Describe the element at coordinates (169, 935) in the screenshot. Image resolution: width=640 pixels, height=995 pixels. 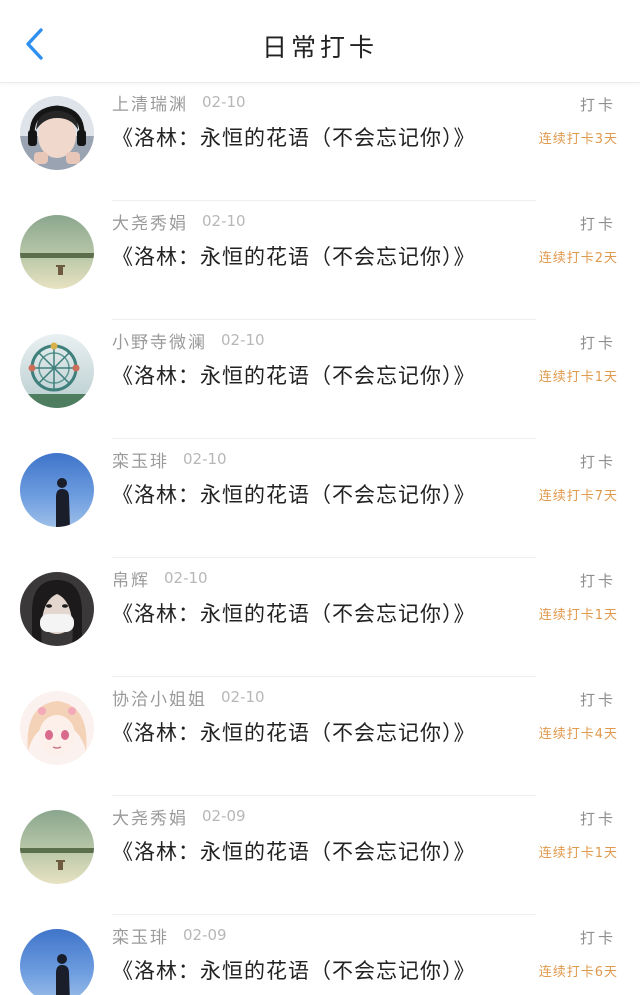
I see `item-meta: 栾玉琲 02-09` at that location.